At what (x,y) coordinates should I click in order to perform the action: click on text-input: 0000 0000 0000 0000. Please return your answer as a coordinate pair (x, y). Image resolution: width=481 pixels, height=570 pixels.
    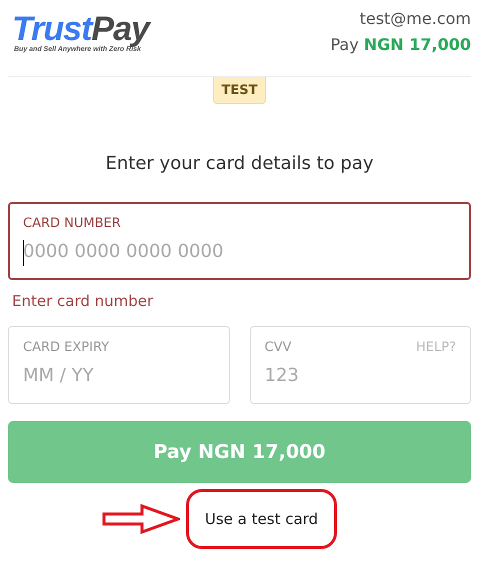
    Looking at the image, I should click on (239, 251).